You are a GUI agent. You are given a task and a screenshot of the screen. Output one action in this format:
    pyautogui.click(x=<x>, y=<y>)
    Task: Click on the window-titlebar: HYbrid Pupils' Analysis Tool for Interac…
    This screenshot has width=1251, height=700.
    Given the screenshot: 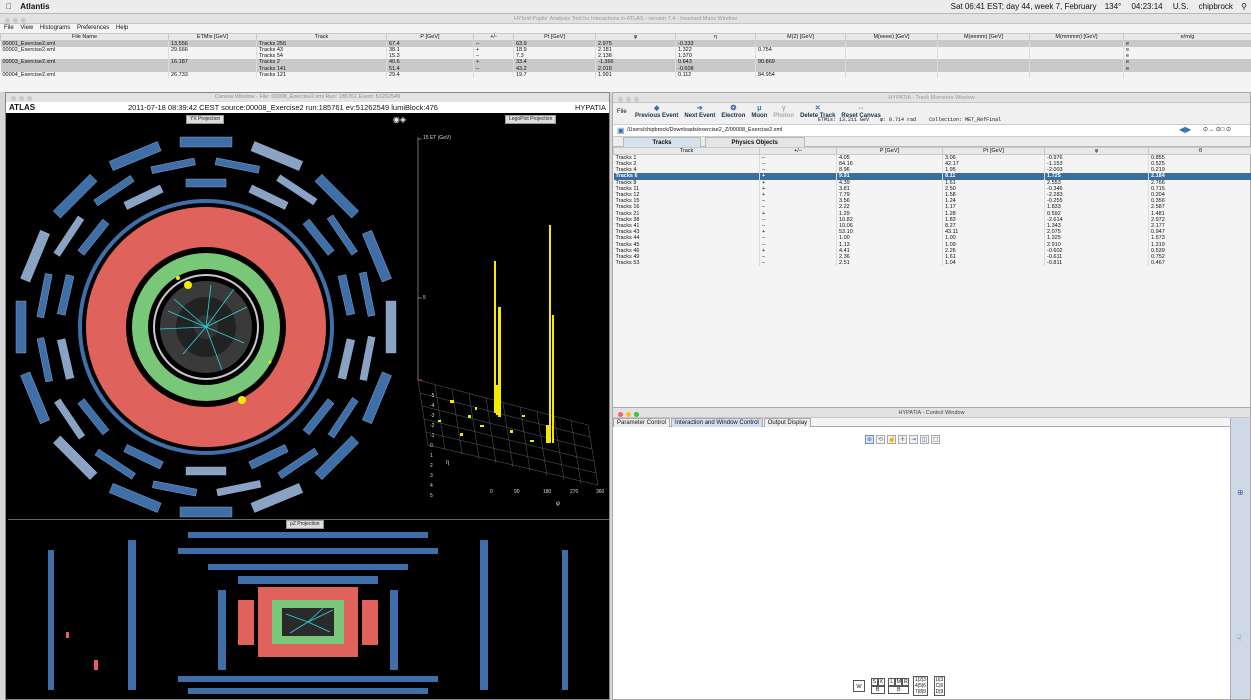 What is the action you would take?
    pyautogui.click(x=625, y=19)
    